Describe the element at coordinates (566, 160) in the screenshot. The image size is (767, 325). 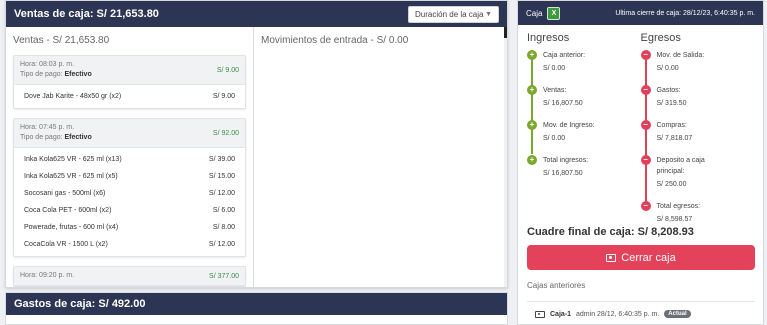
I see `income-entry-label: Total ingresos:` at that location.